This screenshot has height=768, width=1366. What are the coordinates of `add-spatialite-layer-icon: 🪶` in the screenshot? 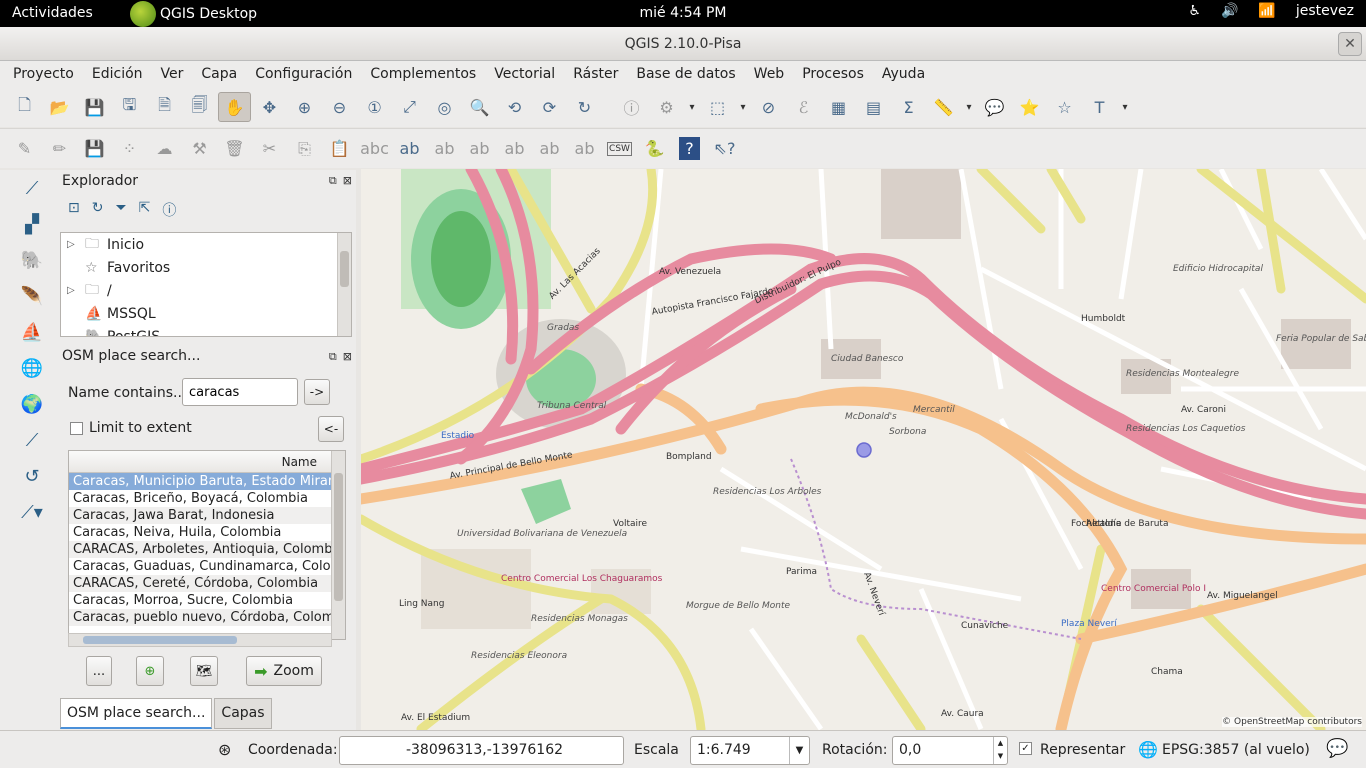 It's located at (32, 296).